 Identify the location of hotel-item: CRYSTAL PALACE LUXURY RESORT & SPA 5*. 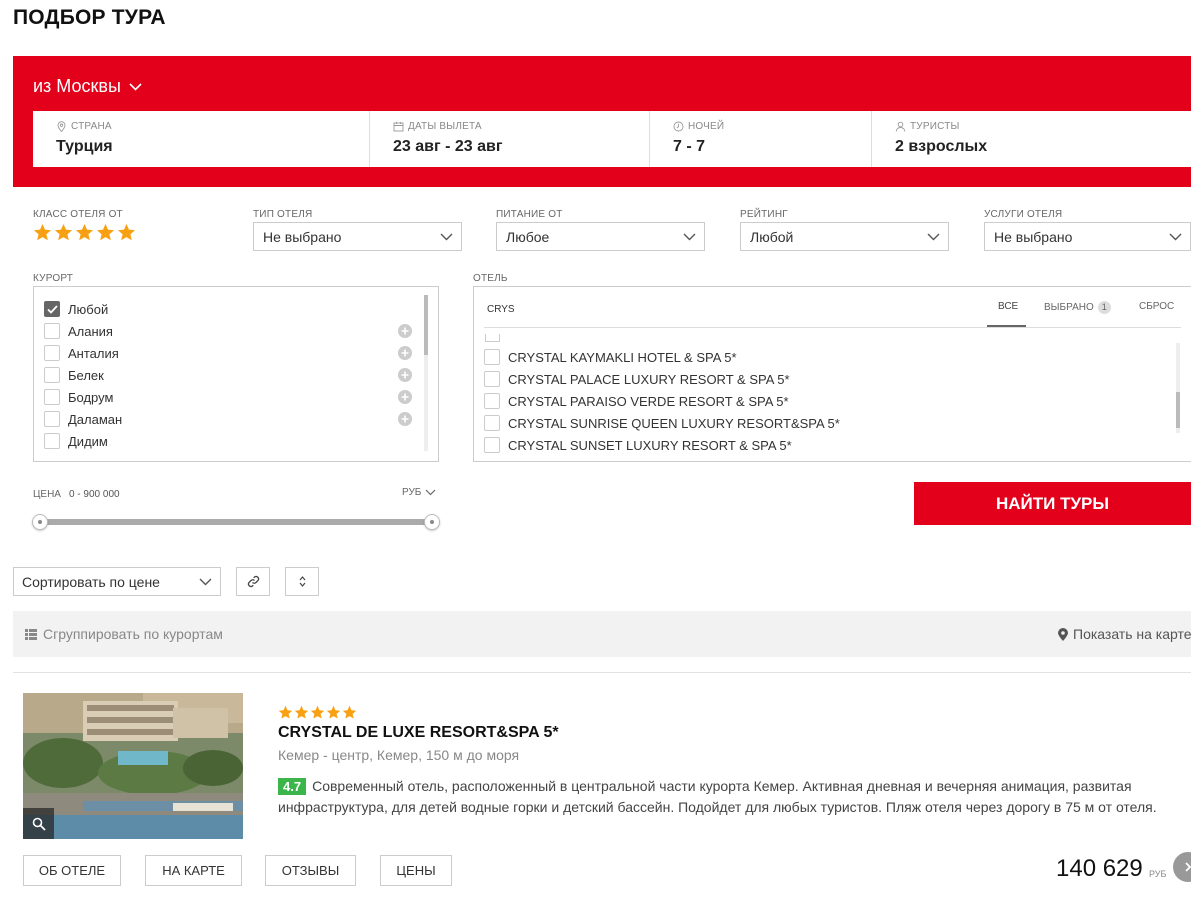
(637, 379).